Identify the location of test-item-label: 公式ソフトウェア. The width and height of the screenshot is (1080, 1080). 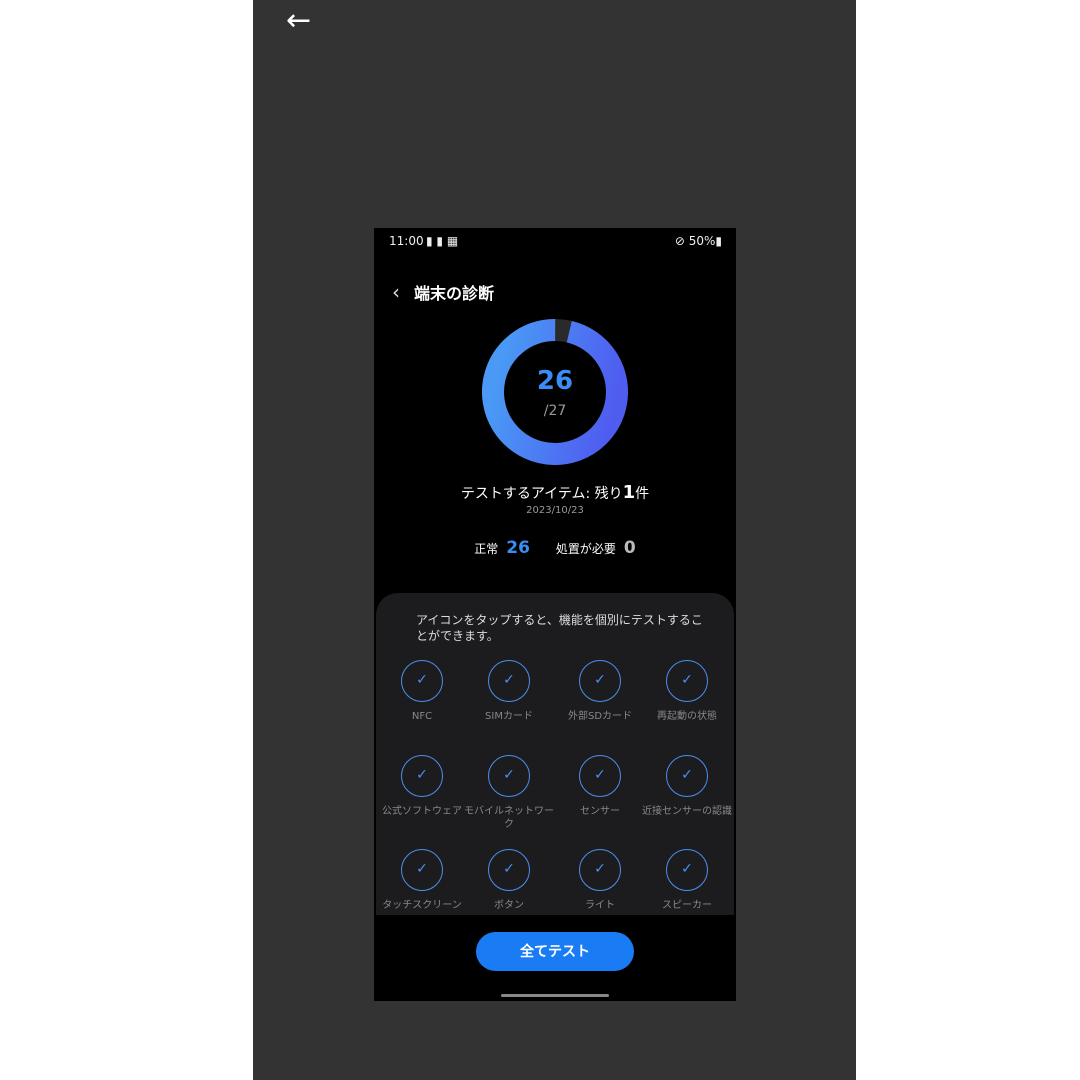
(422, 811).